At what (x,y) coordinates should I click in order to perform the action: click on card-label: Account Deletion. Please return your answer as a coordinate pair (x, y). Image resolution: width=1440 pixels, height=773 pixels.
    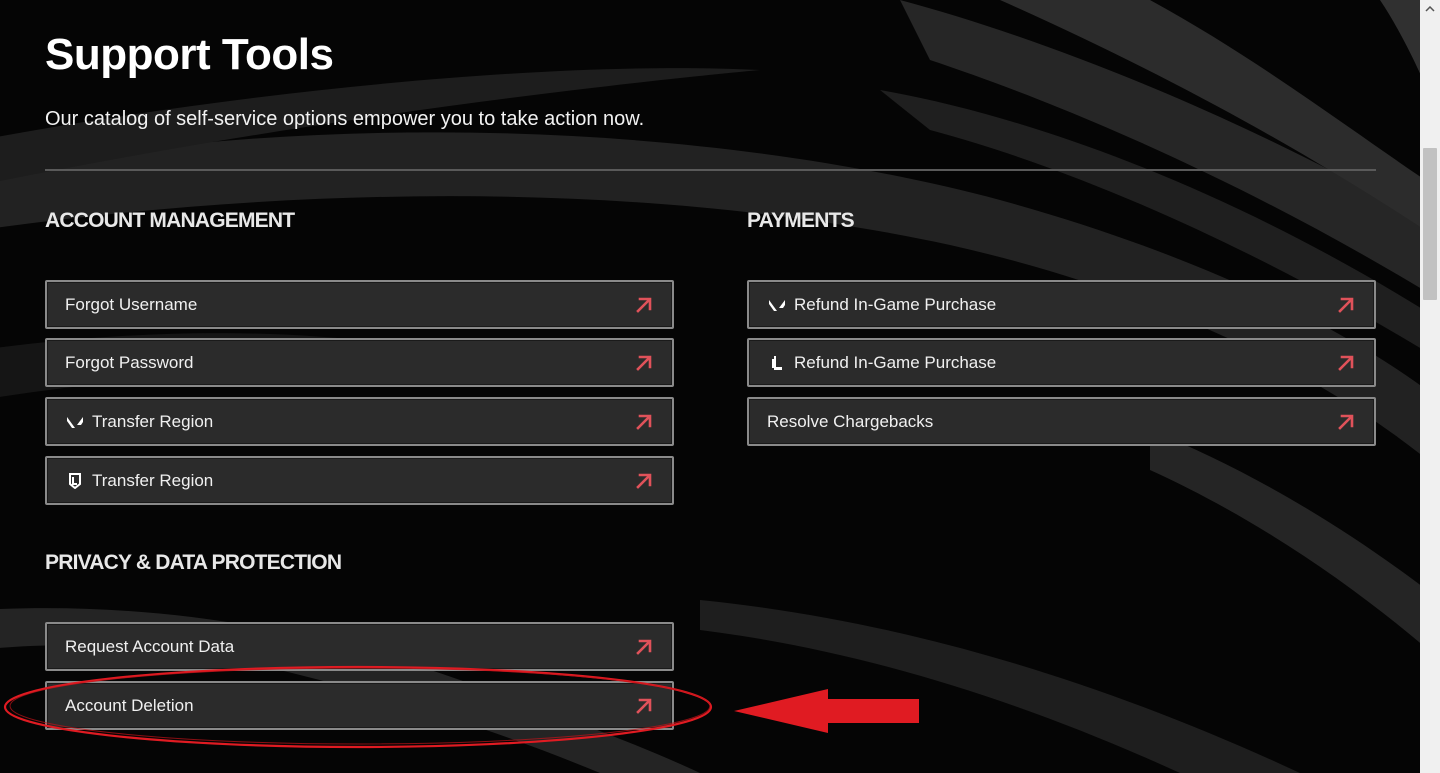
    Looking at the image, I should click on (129, 705).